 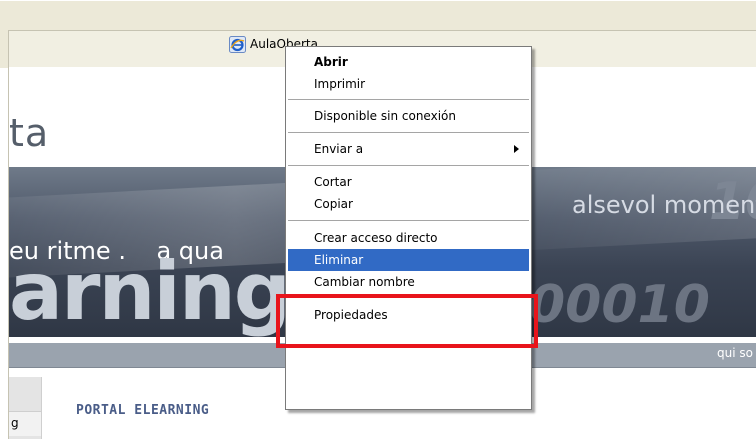 I want to click on menu-item-enviar-a: Enviar a, so click(x=408, y=149).